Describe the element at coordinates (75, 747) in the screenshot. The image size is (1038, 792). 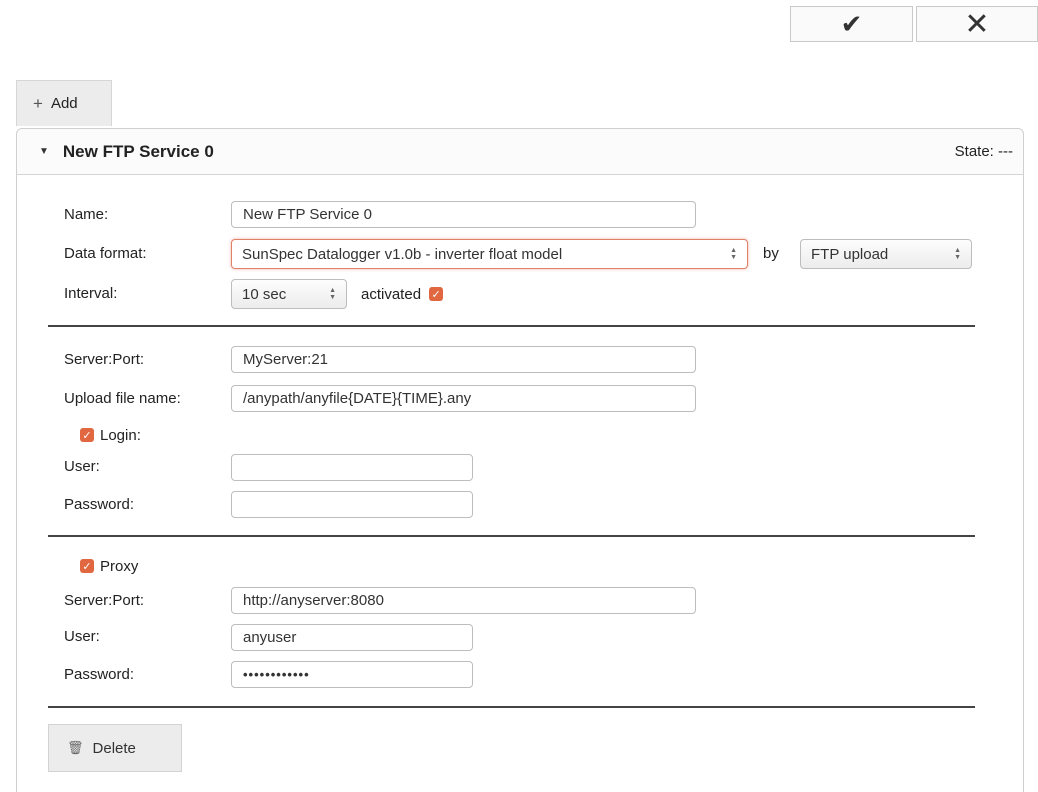
I see `trash-icon: 🗑` at that location.